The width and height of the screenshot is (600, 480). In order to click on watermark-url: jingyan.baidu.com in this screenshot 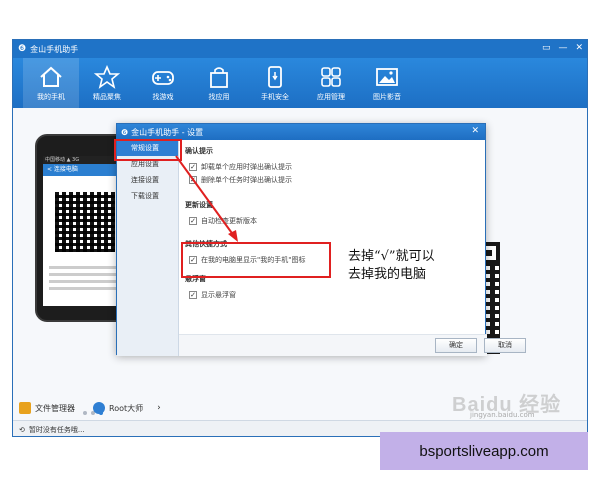, I will do `click(502, 415)`.